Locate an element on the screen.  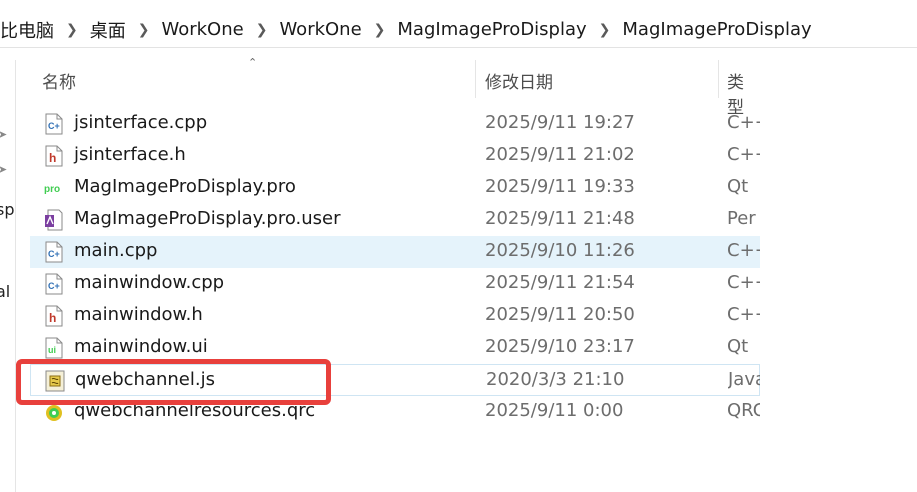
column-header-date: 修改日期 is located at coordinates (519, 80).